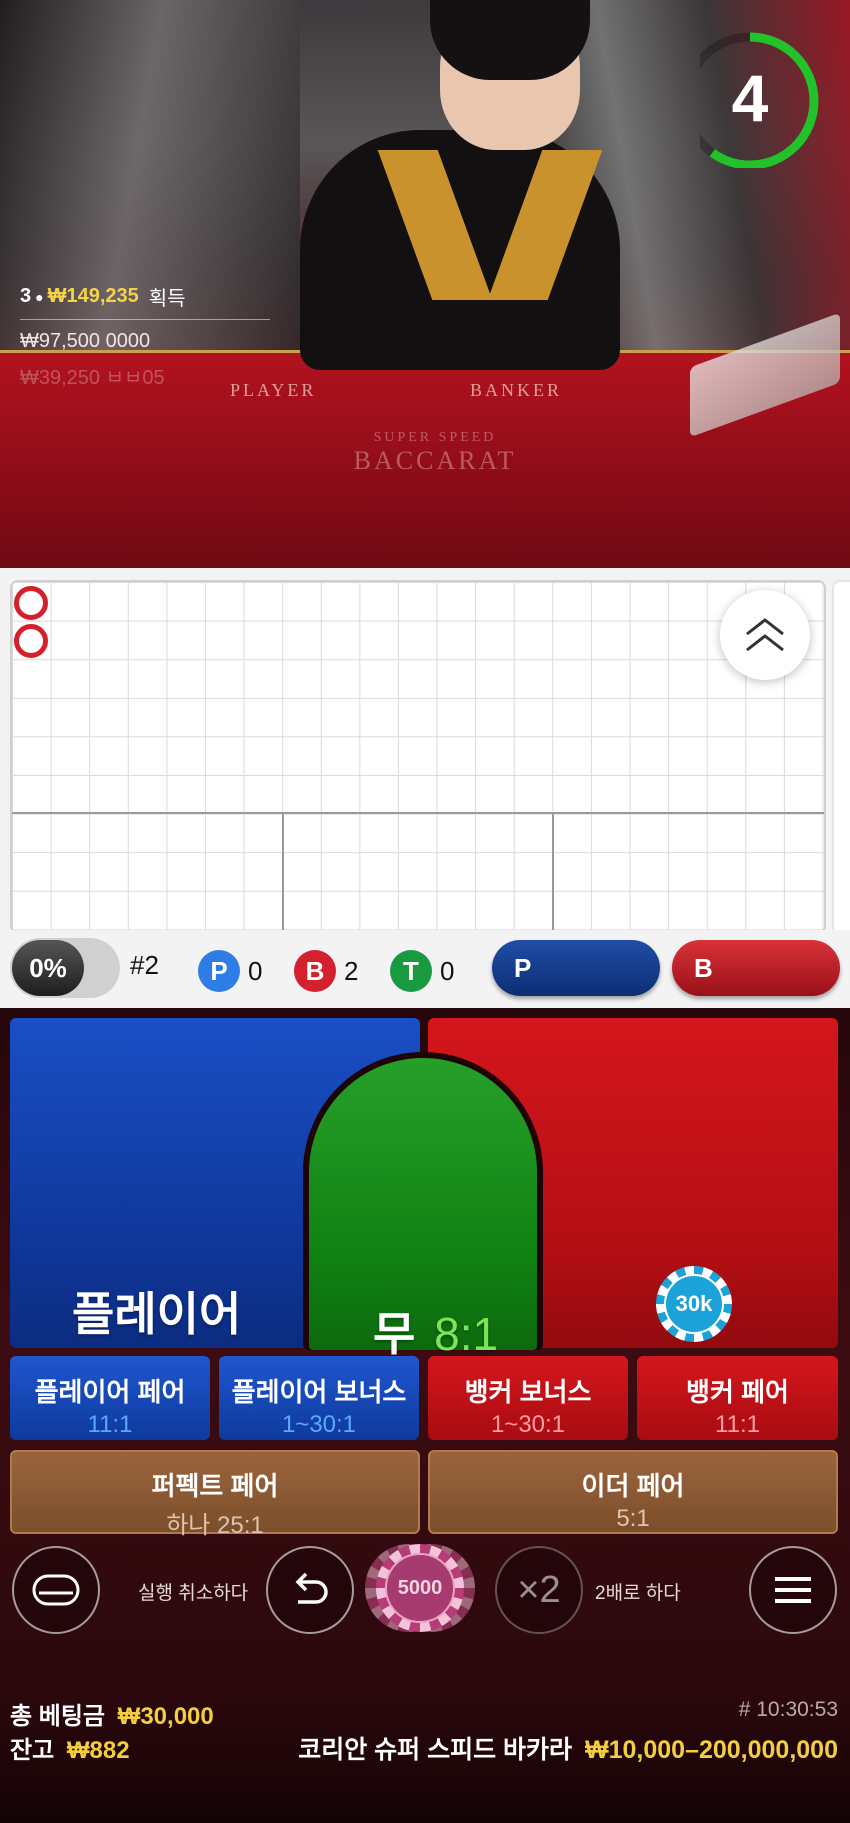 This screenshot has width=850, height=1823. I want to click on menu-button, so click(793, 1590).